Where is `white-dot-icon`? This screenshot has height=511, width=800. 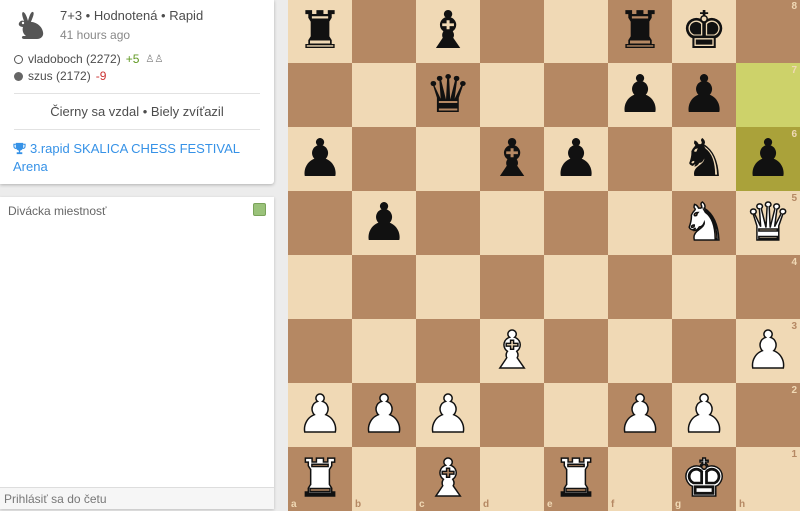
white-dot-icon is located at coordinates (18, 59).